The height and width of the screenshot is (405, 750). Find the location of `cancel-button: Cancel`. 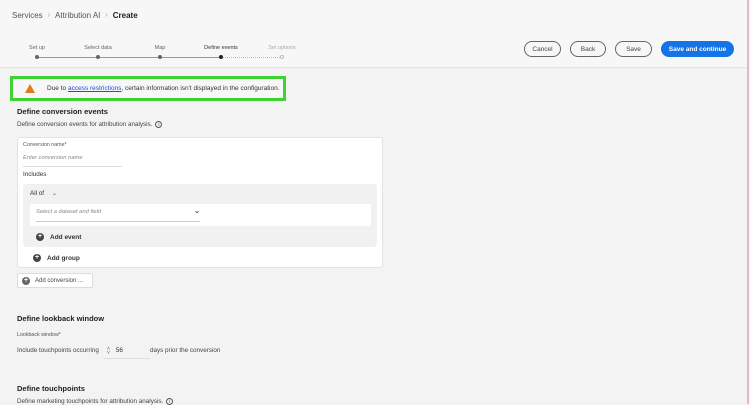

cancel-button: Cancel is located at coordinates (542, 49).